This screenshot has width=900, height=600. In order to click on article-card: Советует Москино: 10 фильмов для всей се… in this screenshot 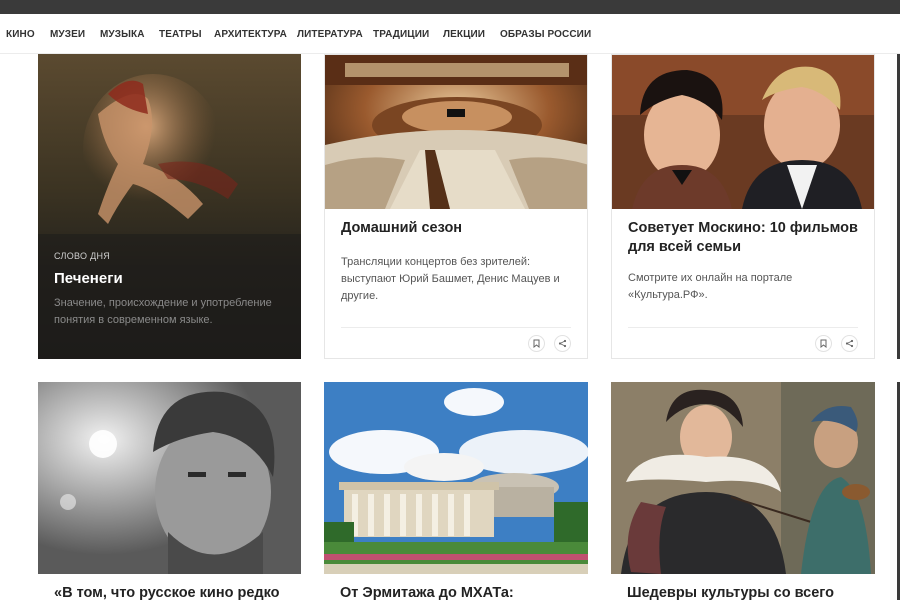, I will do `click(743, 206)`.